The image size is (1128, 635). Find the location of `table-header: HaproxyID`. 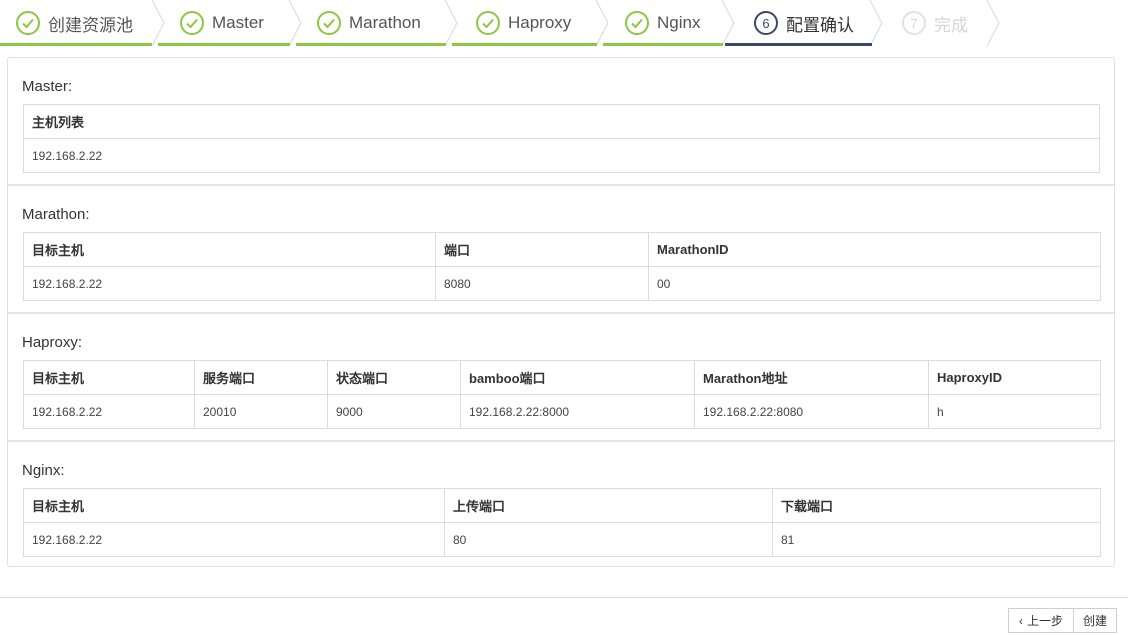

table-header: HaproxyID is located at coordinates (1014, 377).